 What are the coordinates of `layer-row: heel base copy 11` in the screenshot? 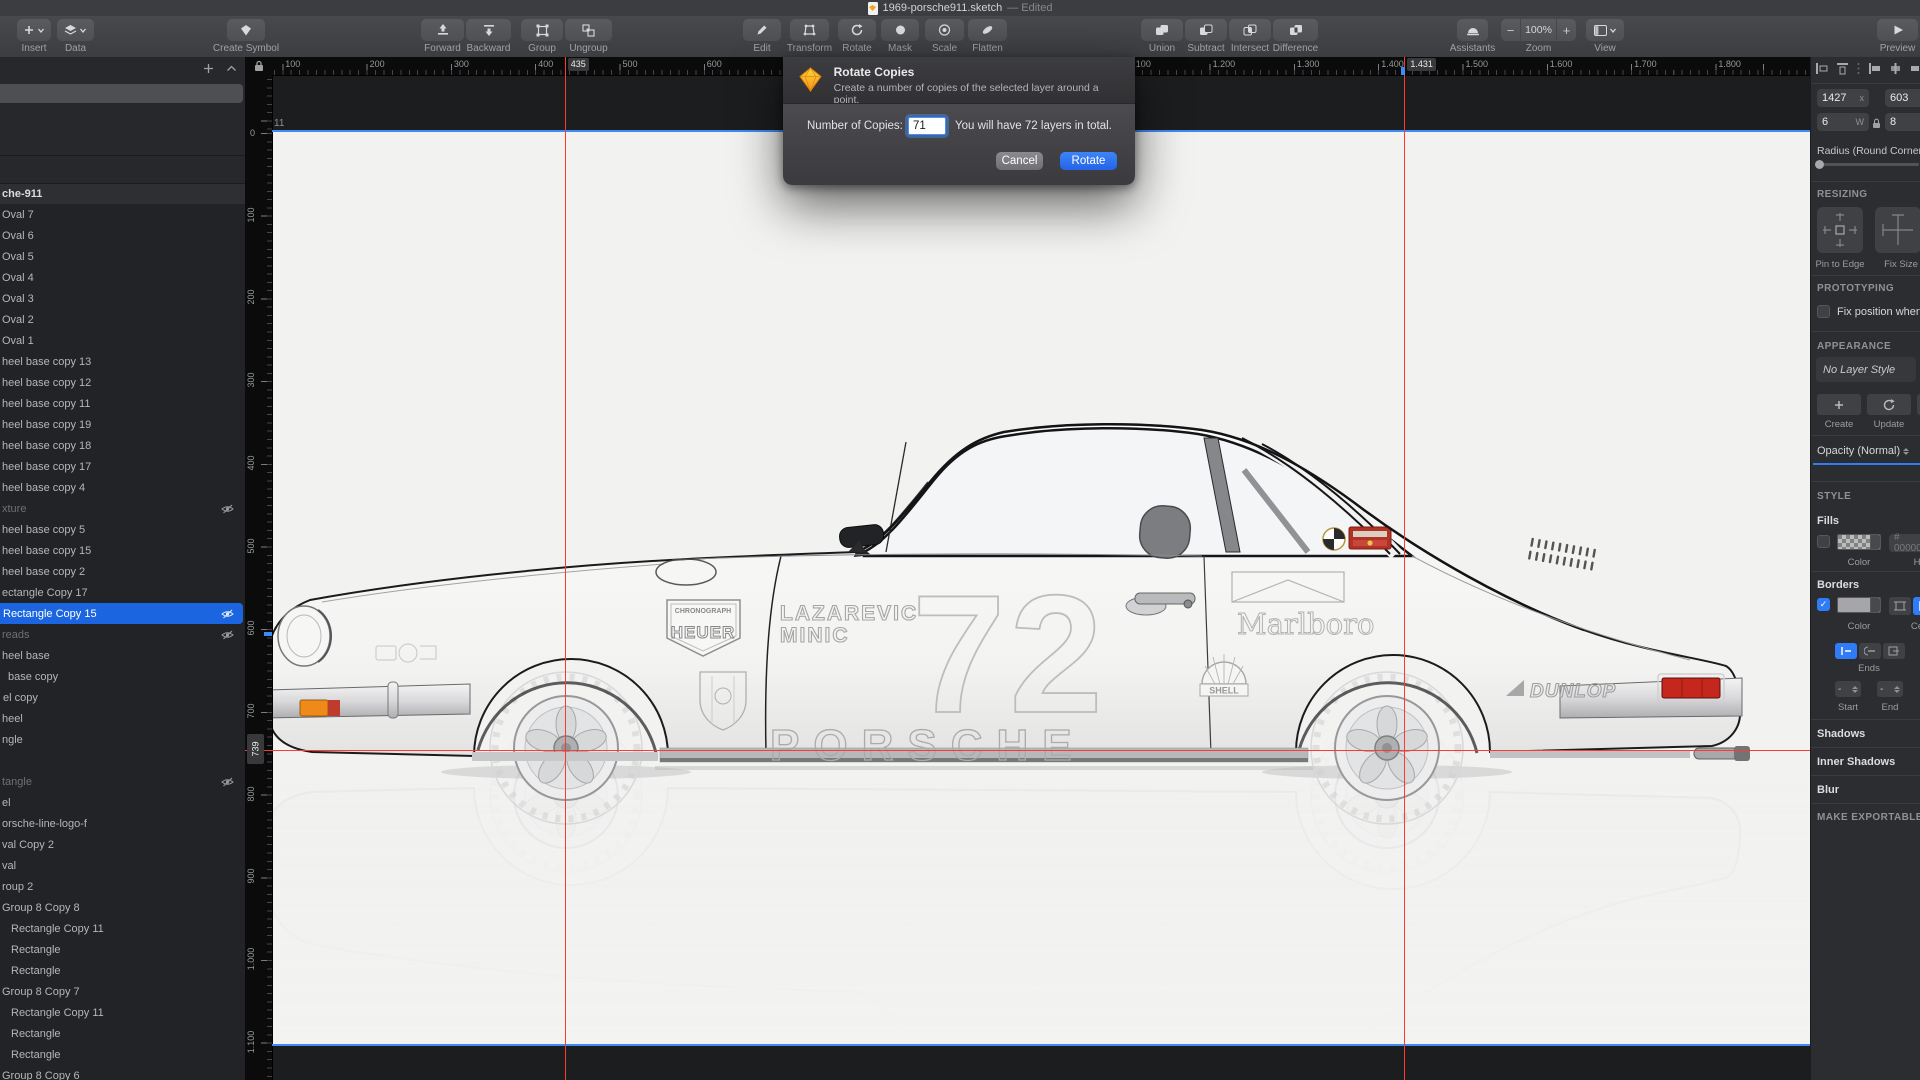 It's located at (121, 403).